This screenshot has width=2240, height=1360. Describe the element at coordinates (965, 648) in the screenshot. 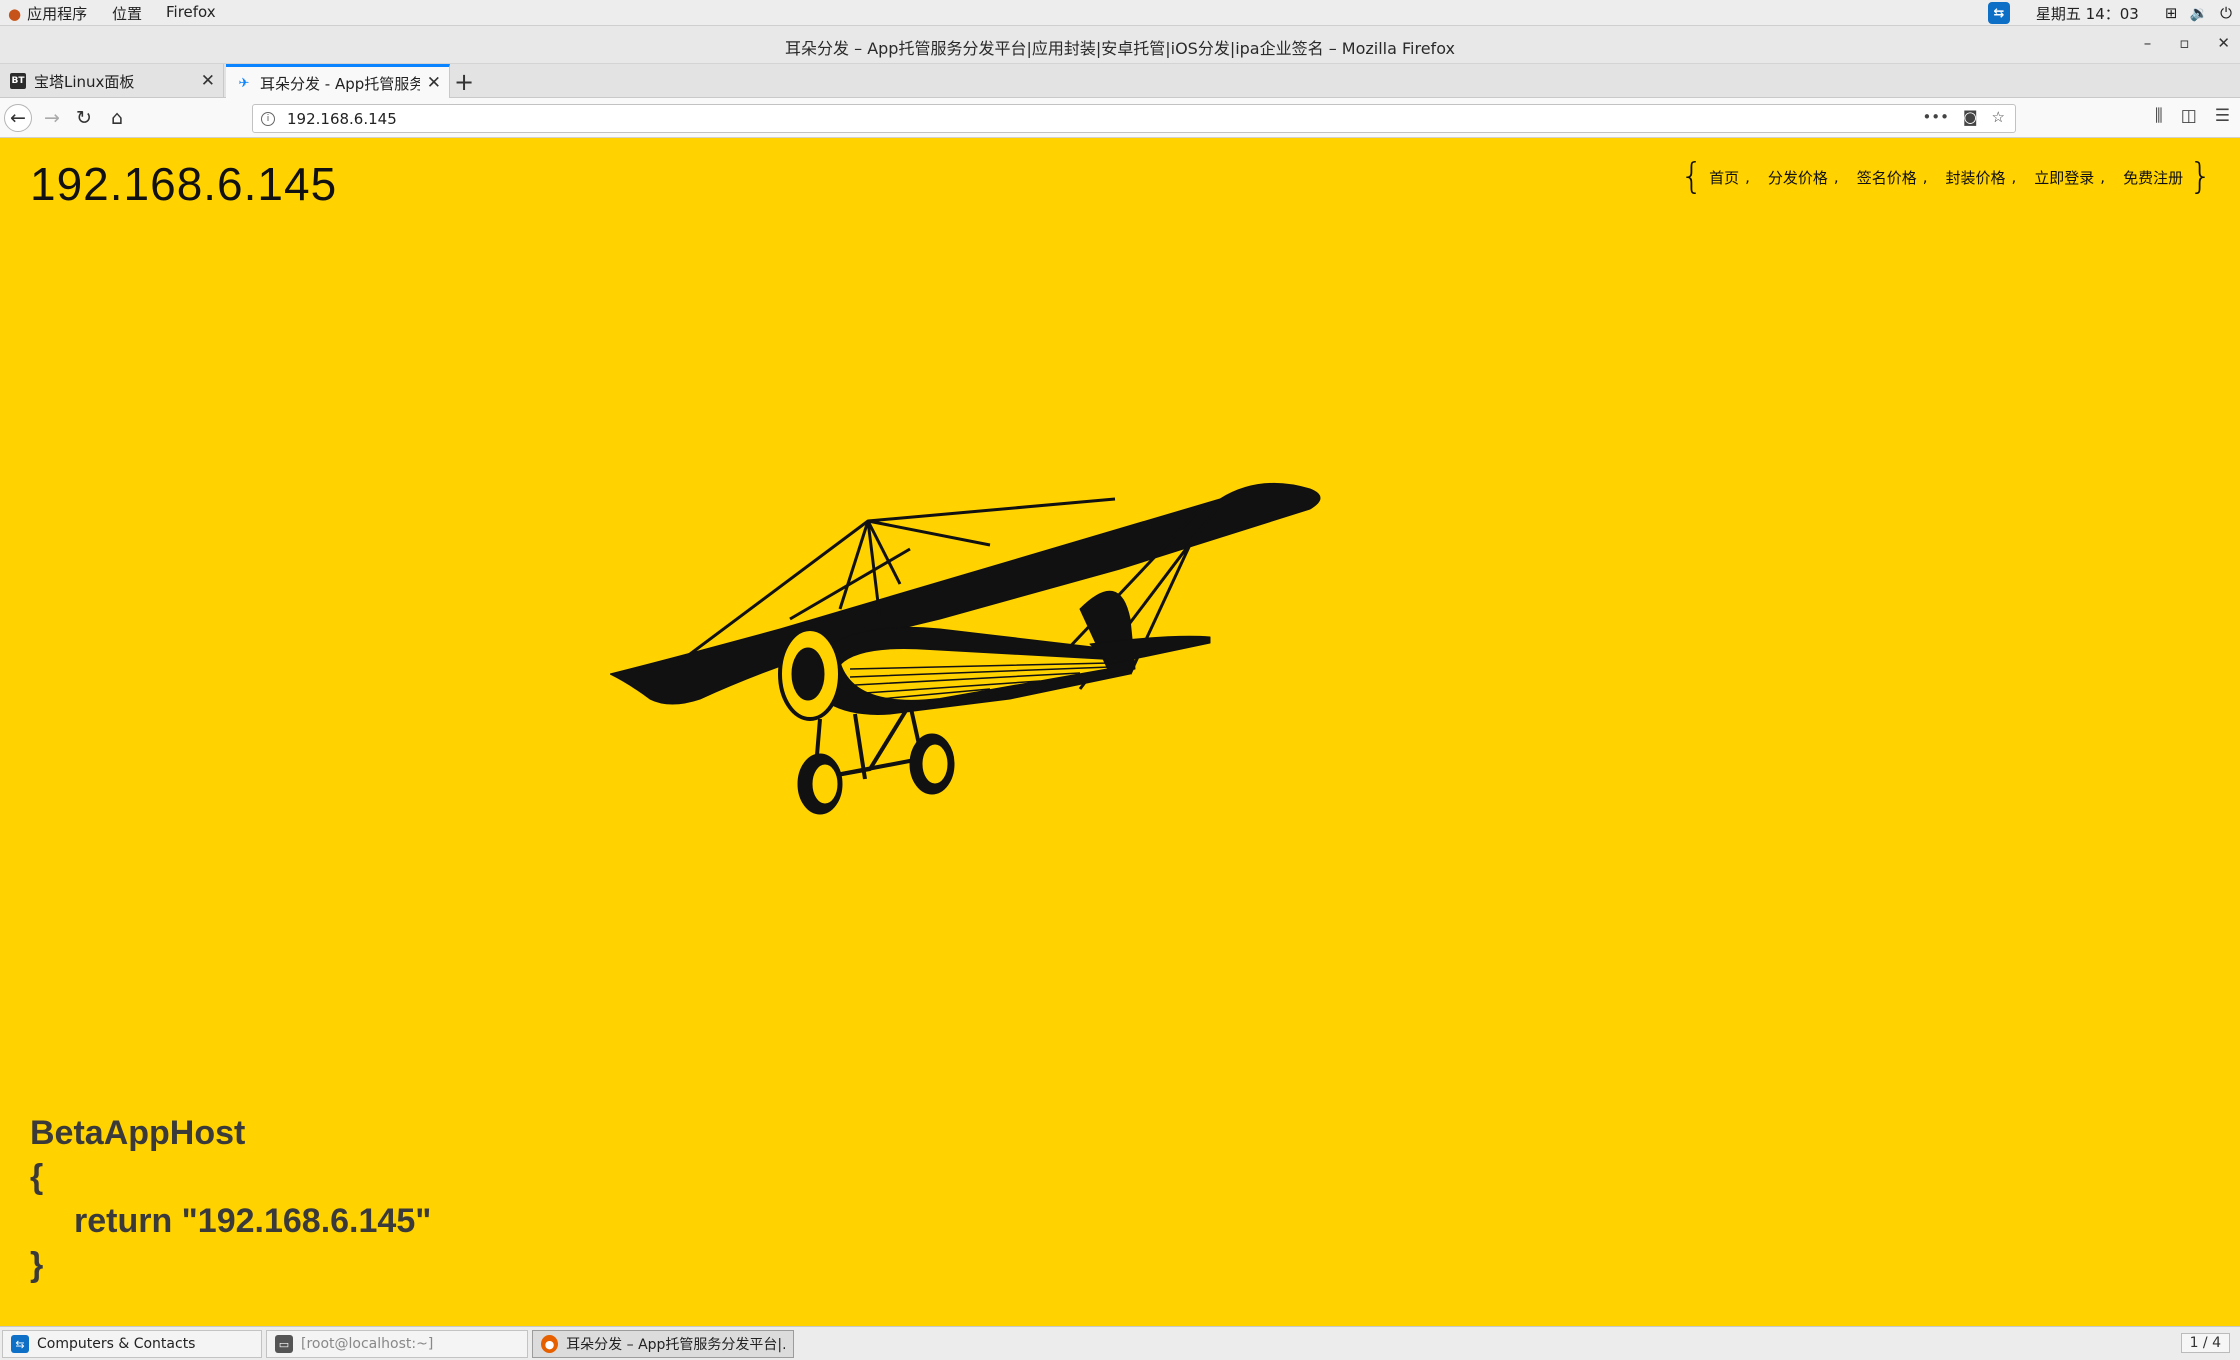

I see `airplane-illustration` at that location.